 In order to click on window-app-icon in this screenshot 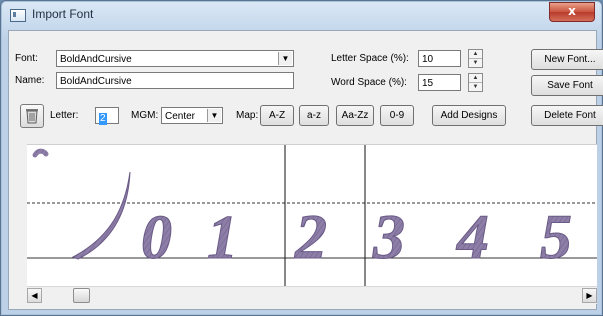, I will do `click(18, 15)`.